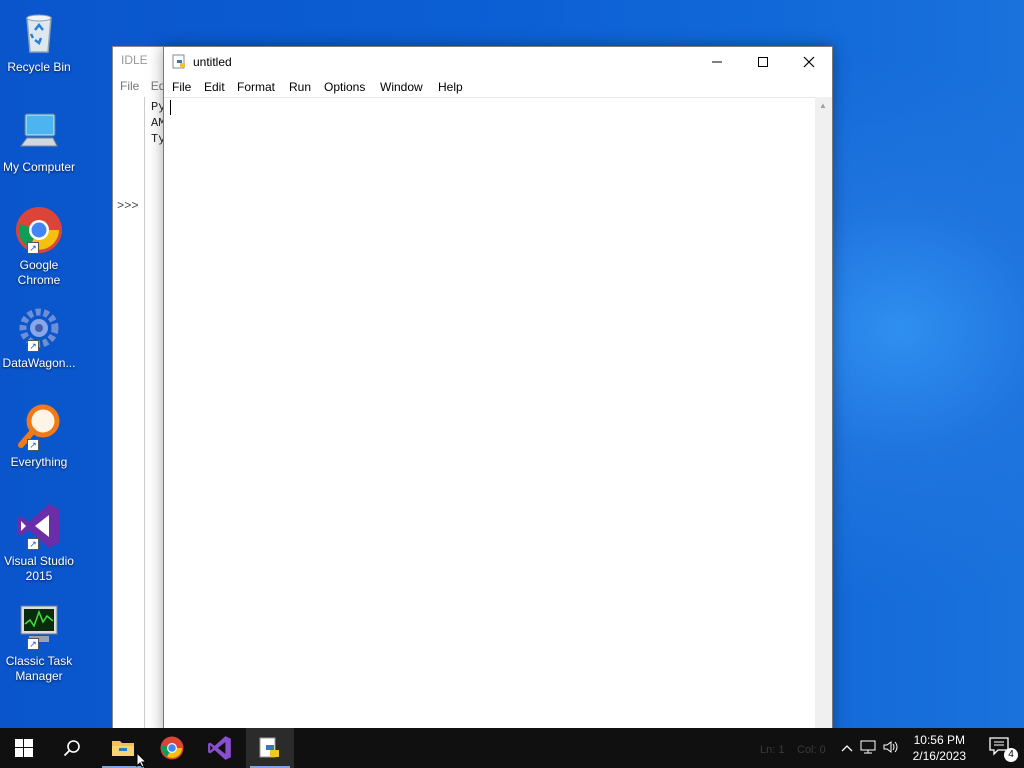 Image resolution: width=1024 pixels, height=768 pixels. What do you see at coordinates (498, 87) in the screenshot?
I see `menubar: File Edit Format Run Options Window Help` at bounding box center [498, 87].